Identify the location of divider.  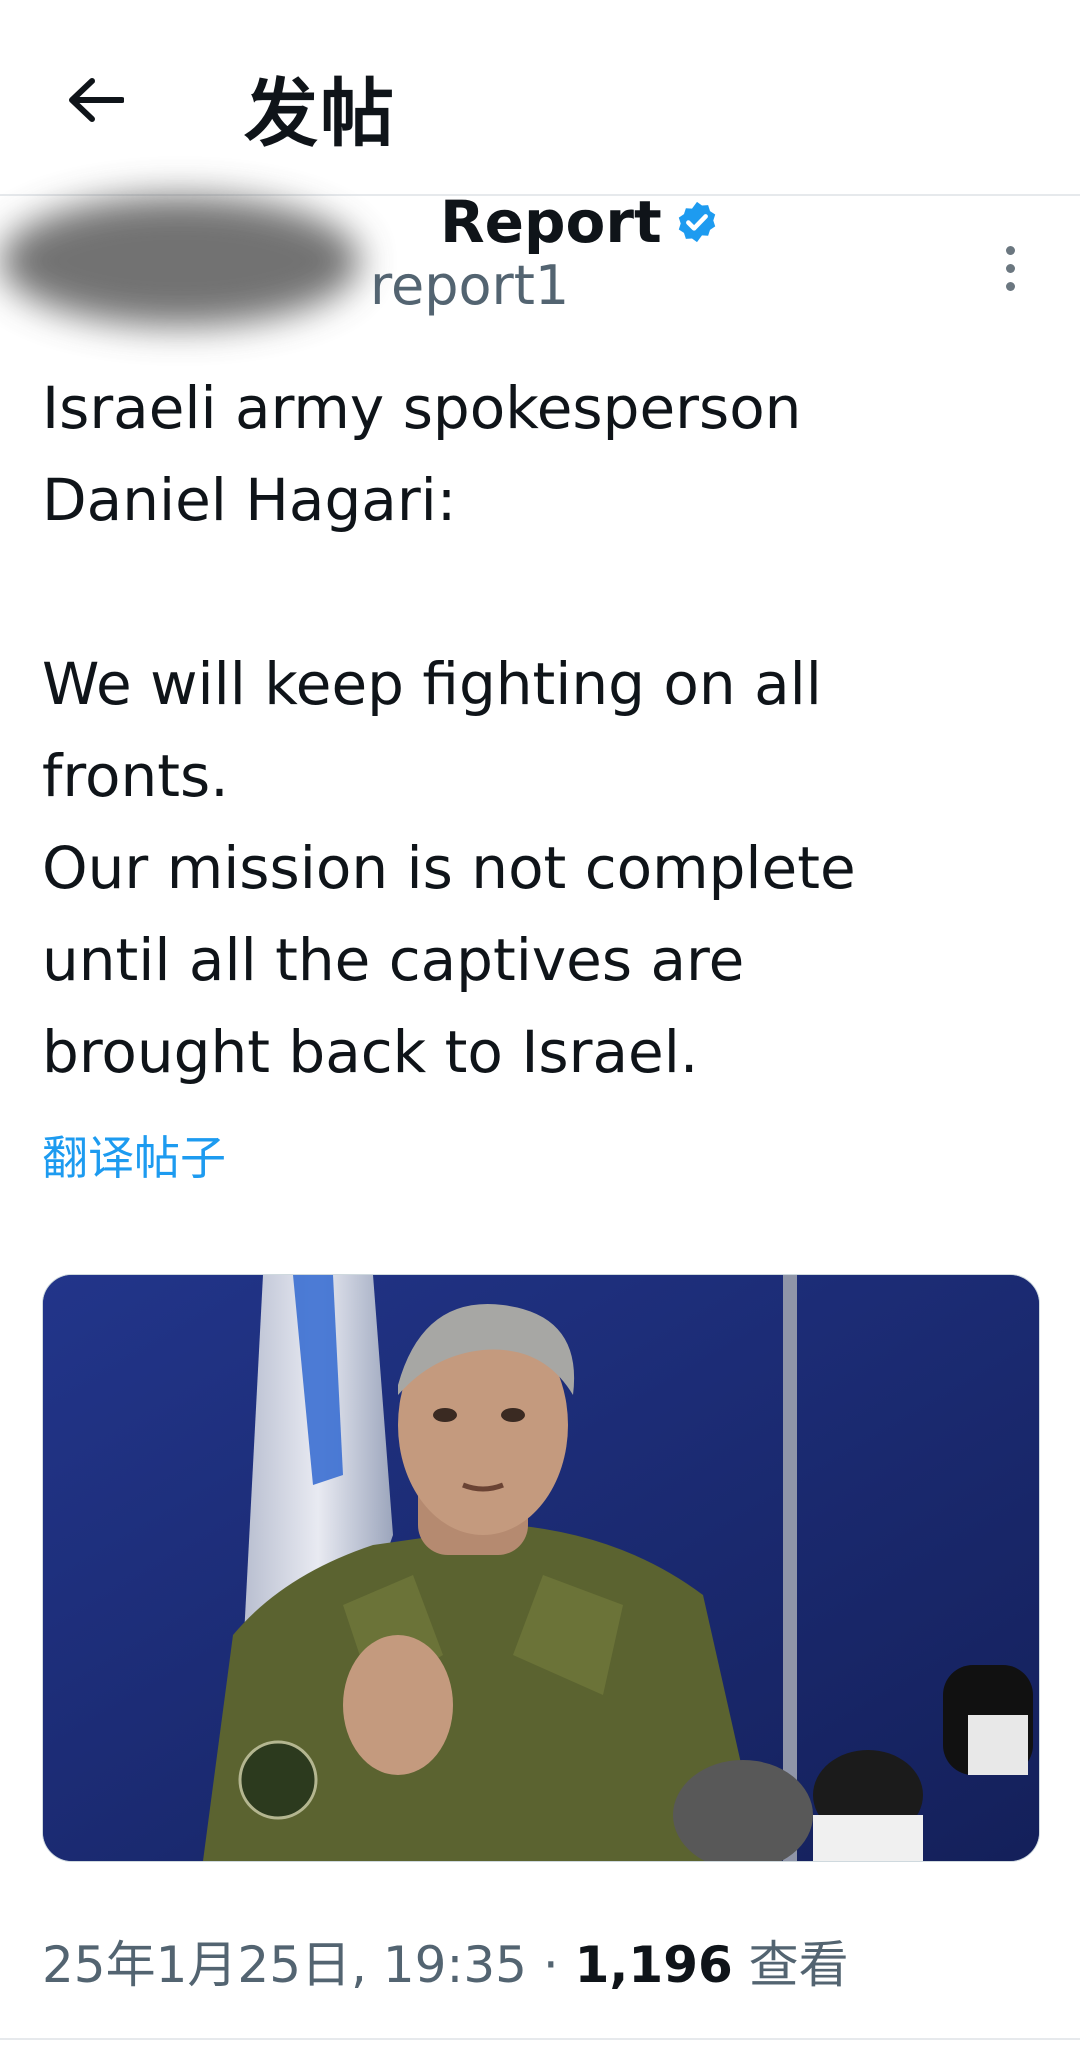
(540, 2039).